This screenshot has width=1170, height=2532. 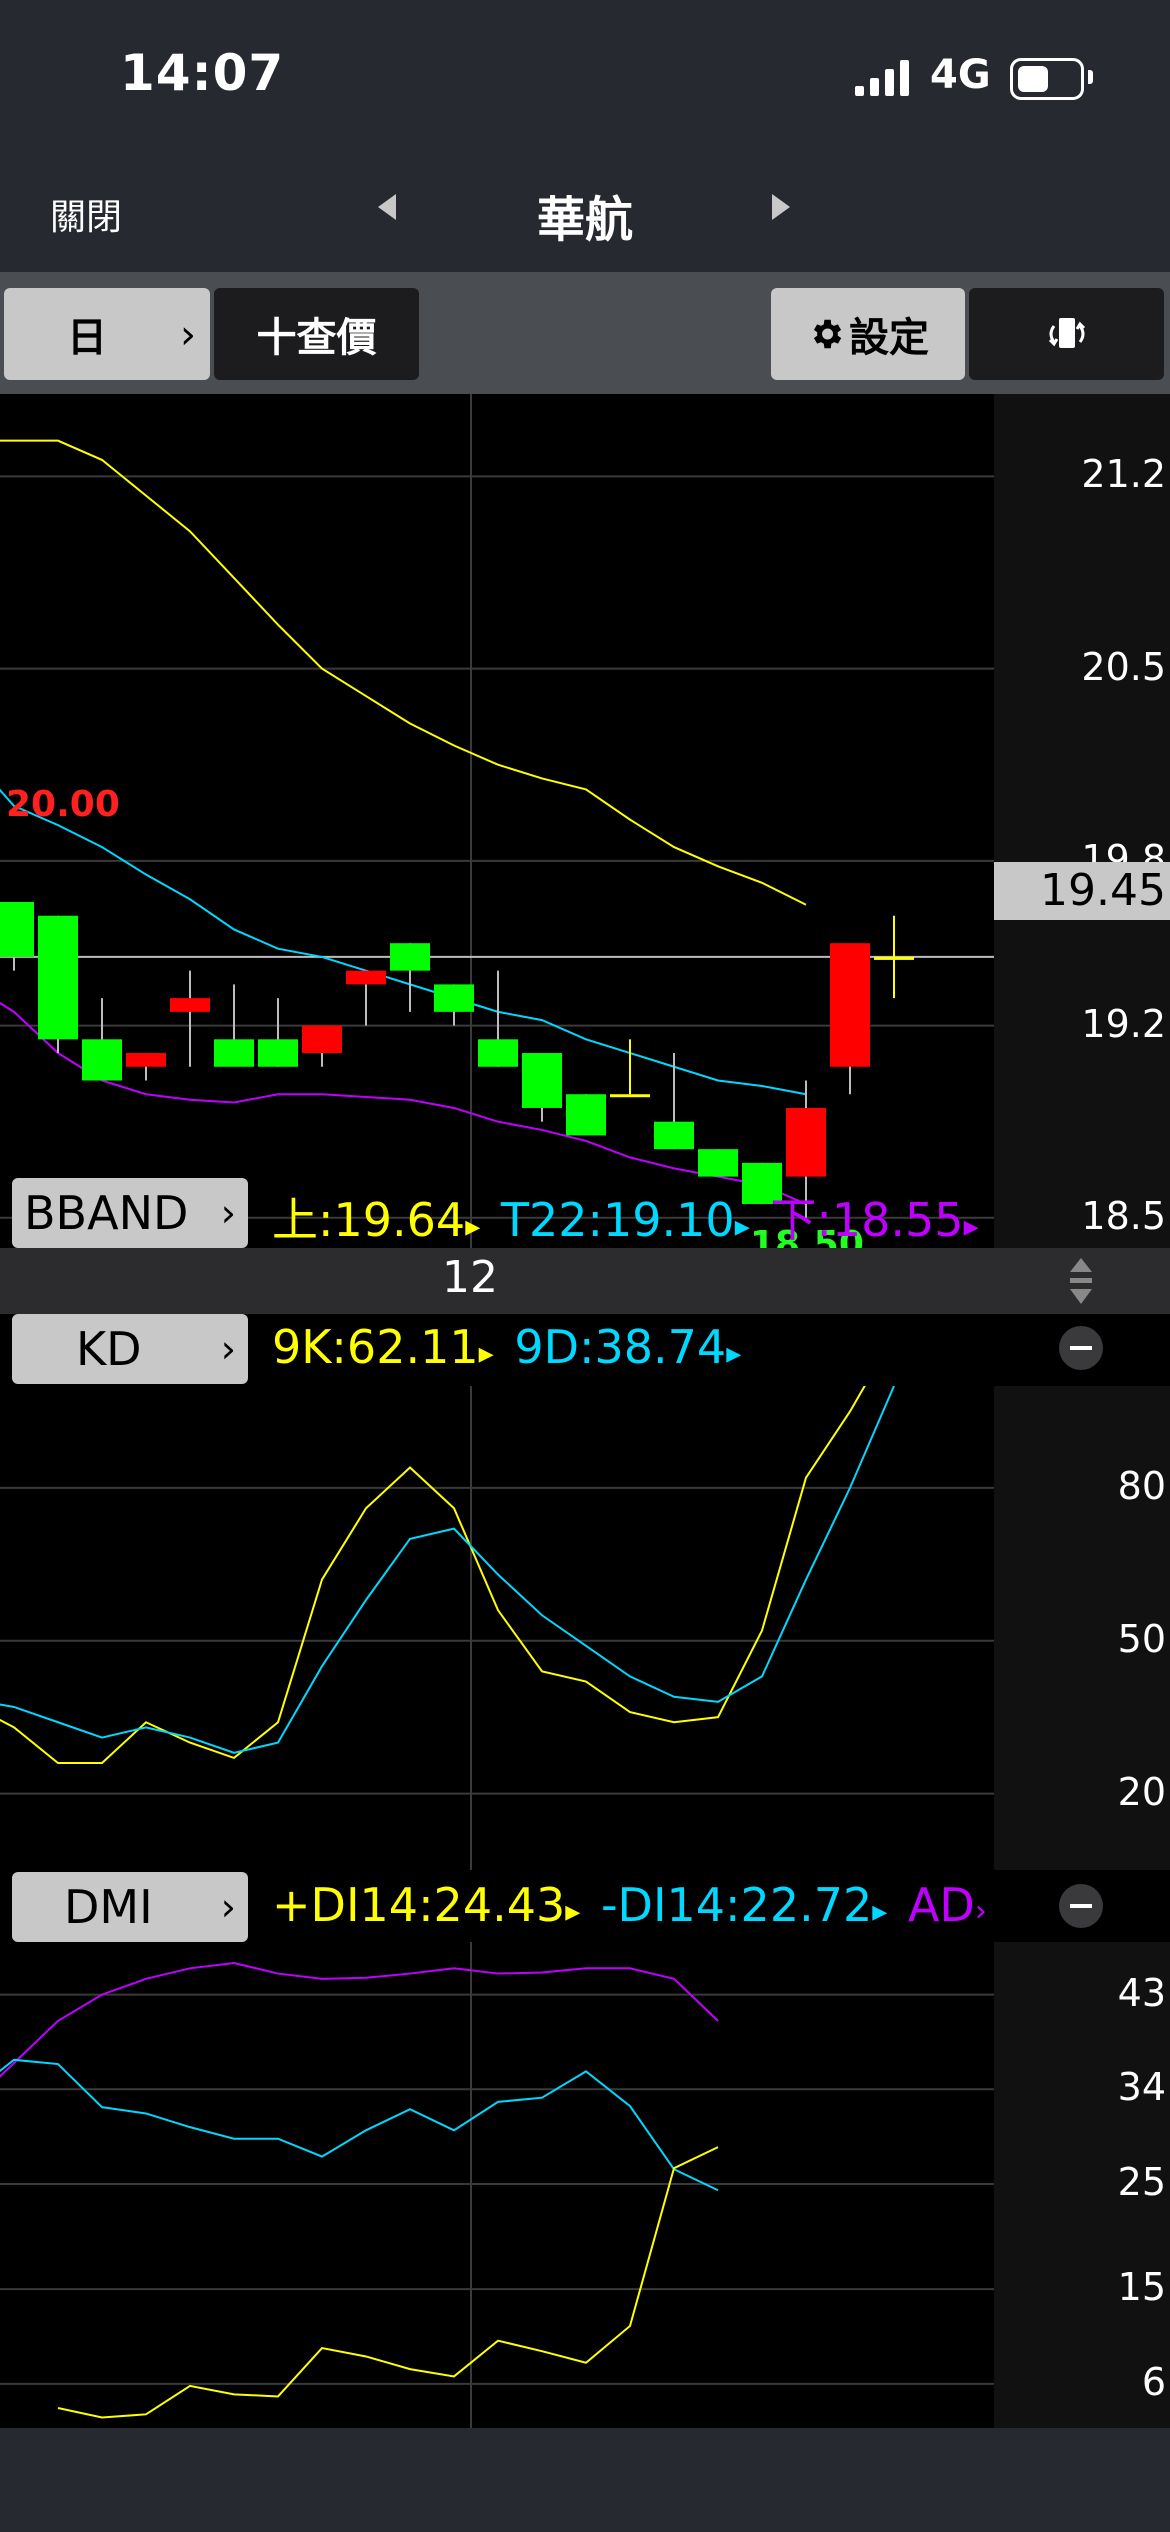 What do you see at coordinates (1090, 77) in the screenshot?
I see `battery-tip` at bounding box center [1090, 77].